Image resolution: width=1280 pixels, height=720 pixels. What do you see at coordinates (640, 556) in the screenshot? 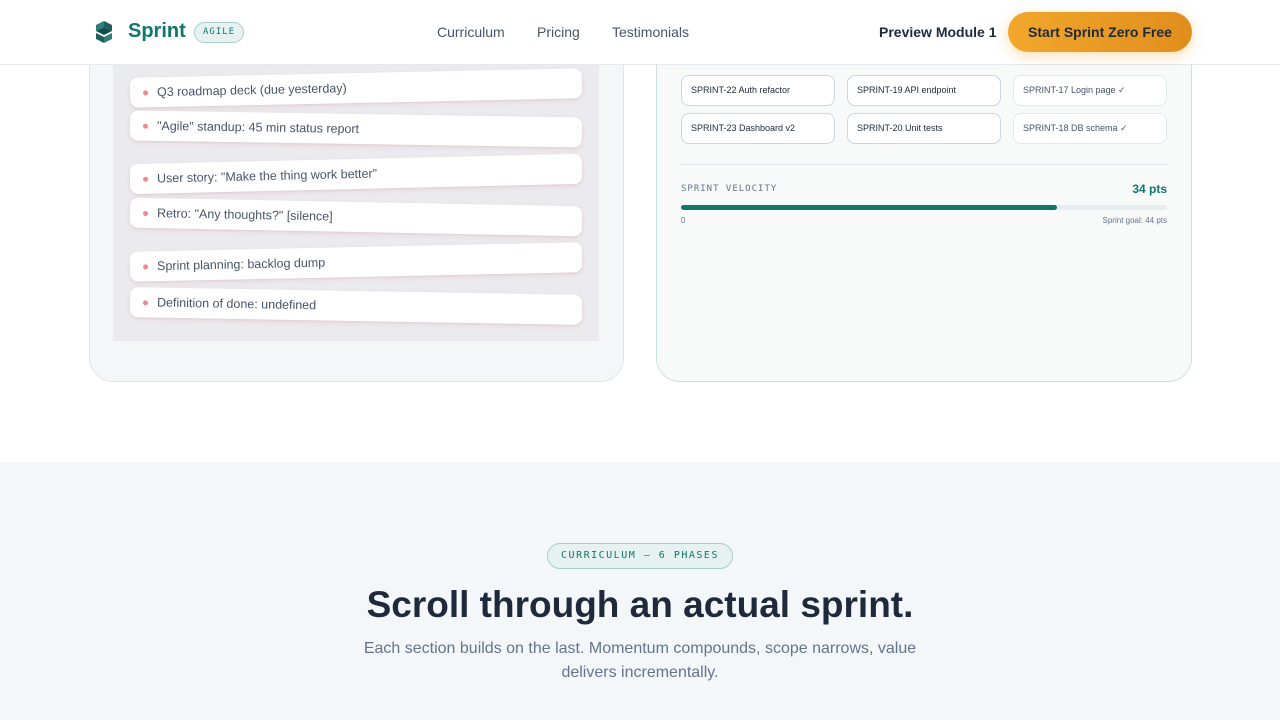
I see `curriculum-pill: CURRICULUM — 6 PHASES` at bounding box center [640, 556].